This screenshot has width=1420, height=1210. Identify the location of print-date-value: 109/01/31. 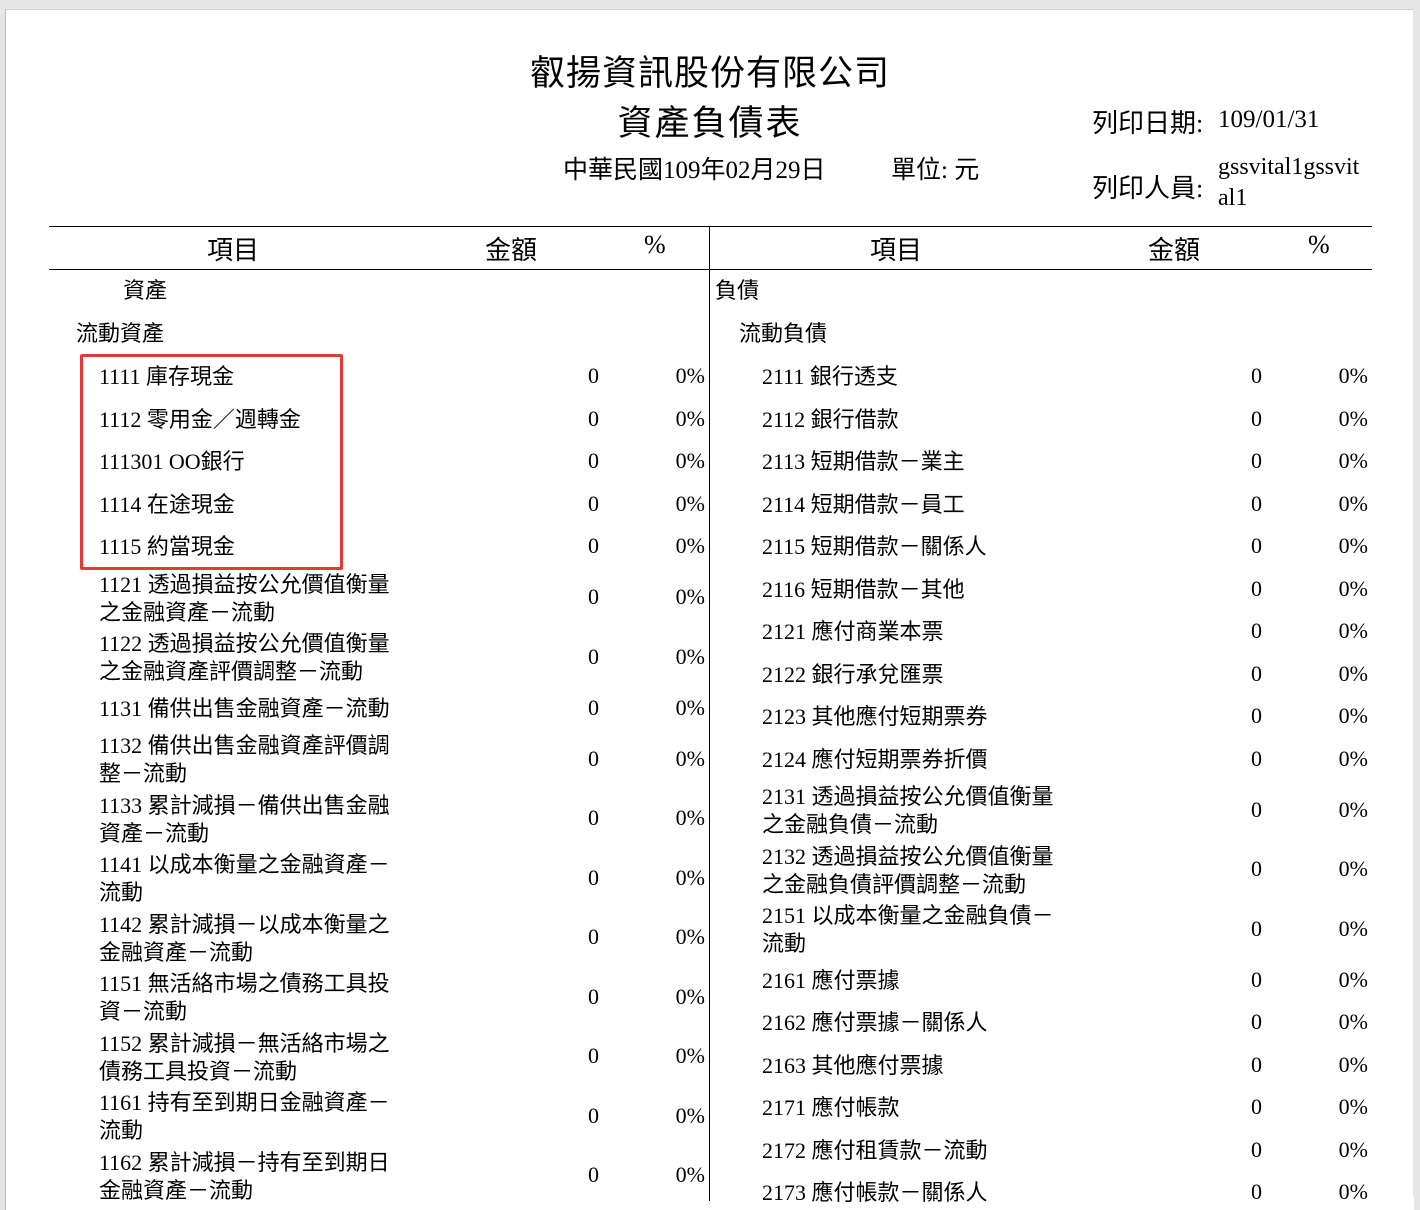
(1269, 119).